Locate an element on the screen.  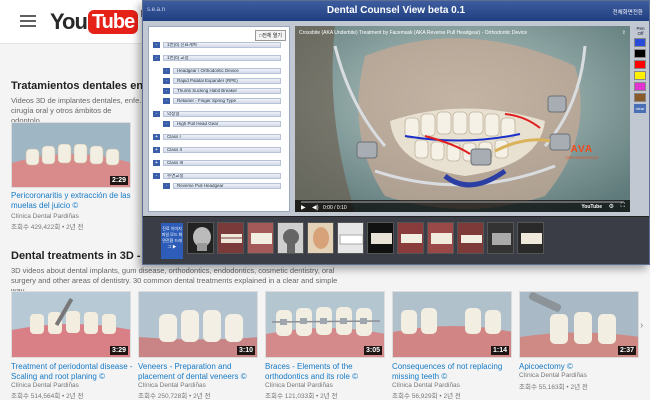
video-duration: 1:14 is located at coordinates (499, 350).